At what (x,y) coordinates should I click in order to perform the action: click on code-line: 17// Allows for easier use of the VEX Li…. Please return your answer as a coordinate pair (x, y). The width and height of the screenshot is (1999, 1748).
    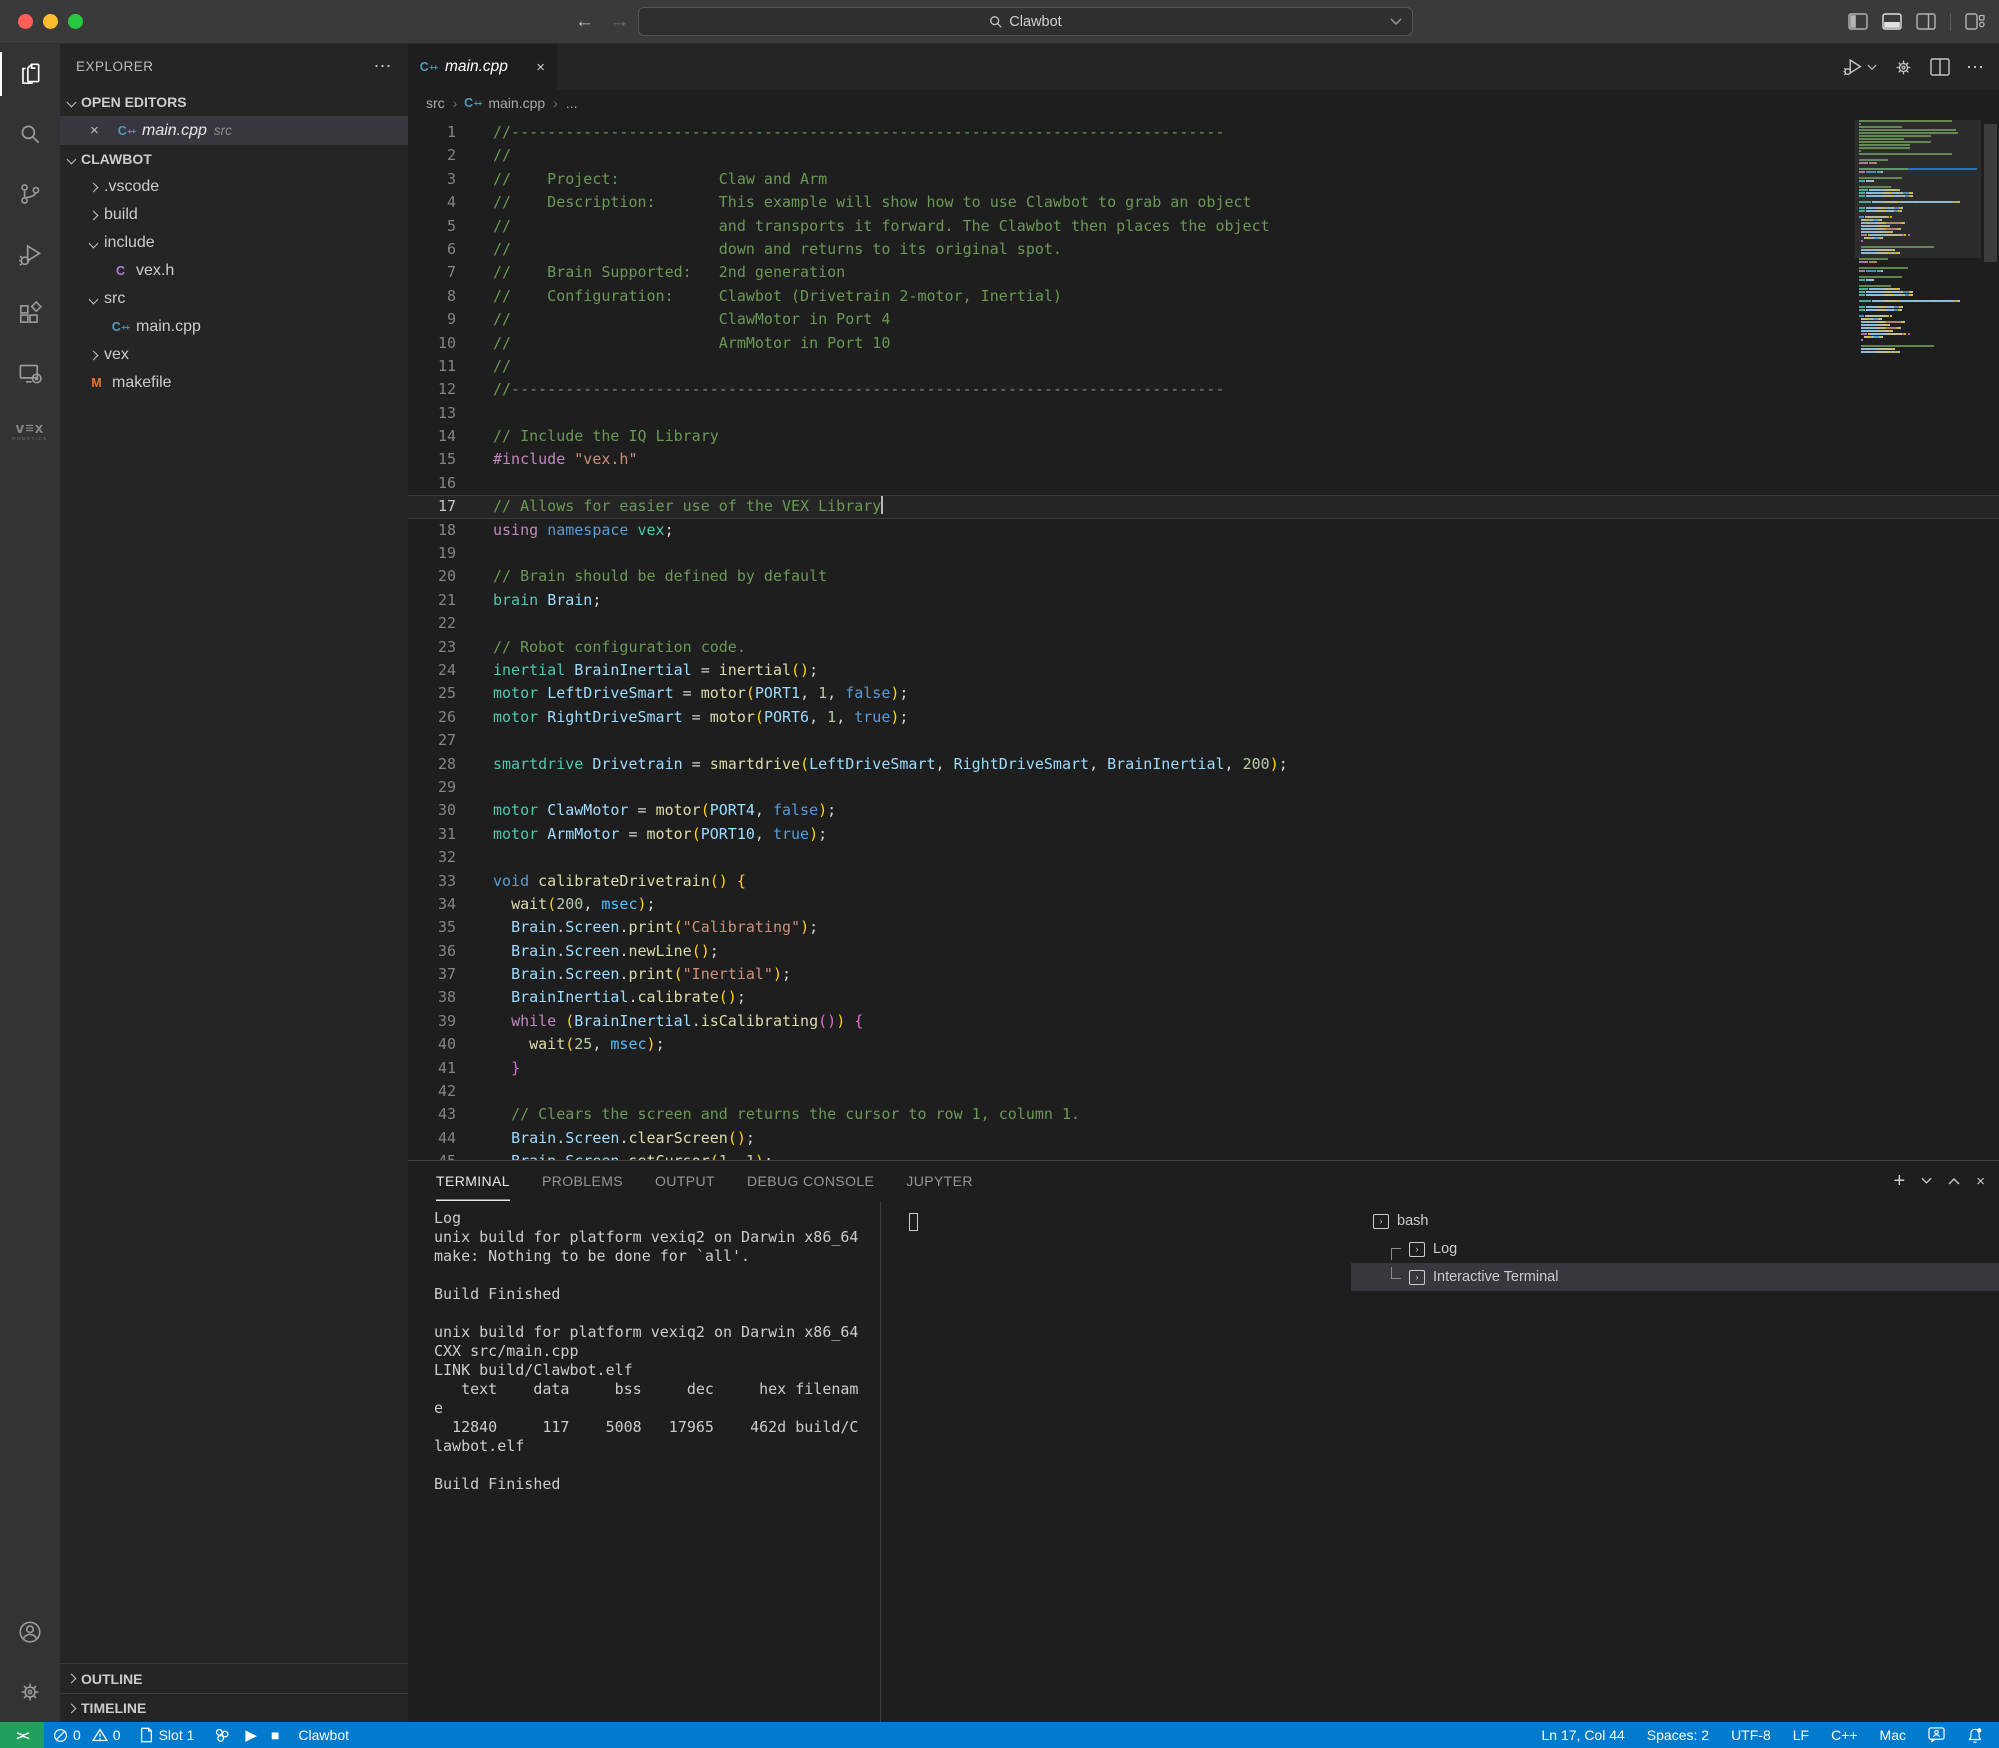
    Looking at the image, I should click on (1203, 506).